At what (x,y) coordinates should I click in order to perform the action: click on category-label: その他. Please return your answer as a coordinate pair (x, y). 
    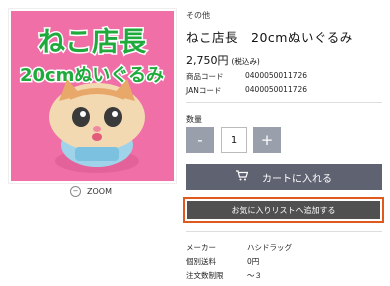
    Looking at the image, I should click on (198, 15).